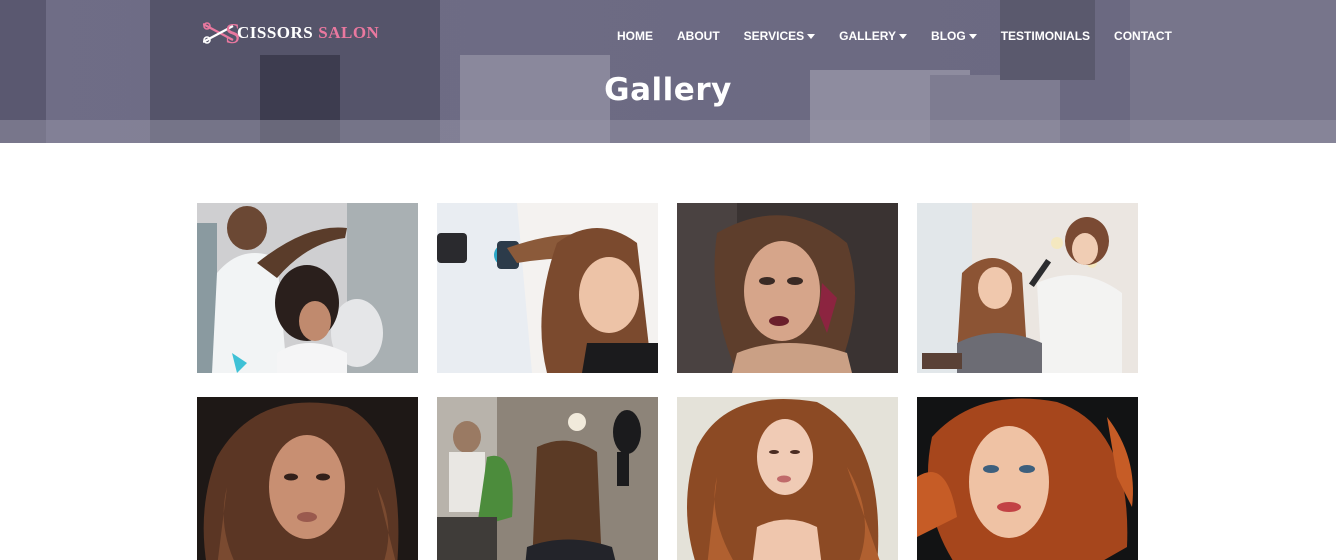 Image resolution: width=1336 pixels, height=560 pixels. I want to click on nav-label: BLOG, so click(948, 36).